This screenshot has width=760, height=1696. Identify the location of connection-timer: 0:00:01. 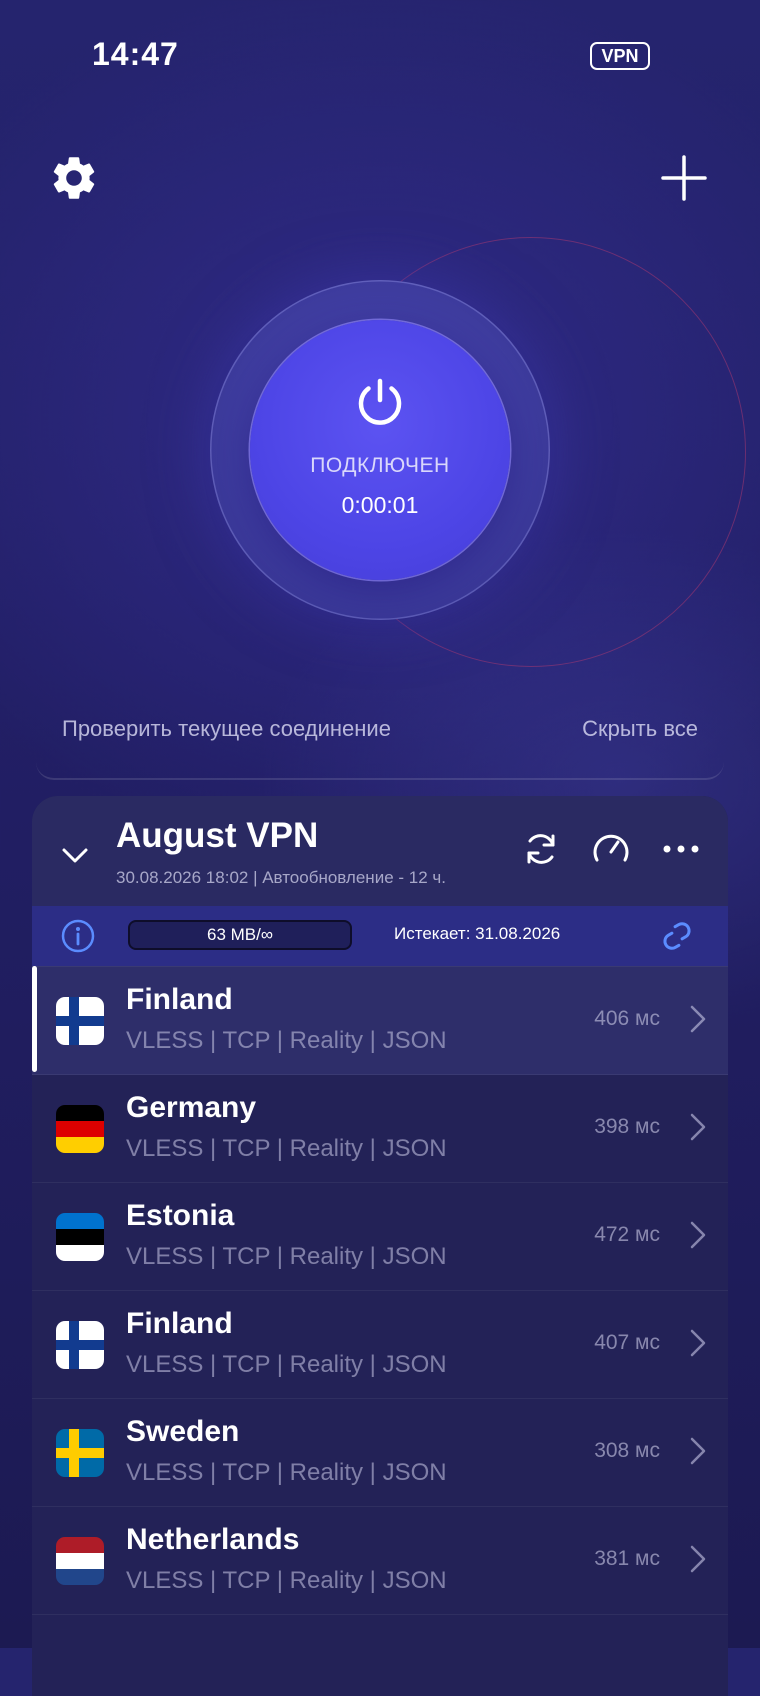
(380, 505).